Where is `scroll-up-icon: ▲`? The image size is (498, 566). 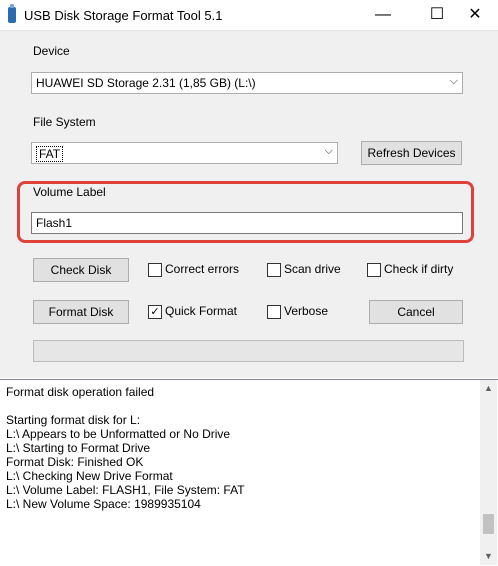
scroll-up-icon: ▲ is located at coordinates (488, 388).